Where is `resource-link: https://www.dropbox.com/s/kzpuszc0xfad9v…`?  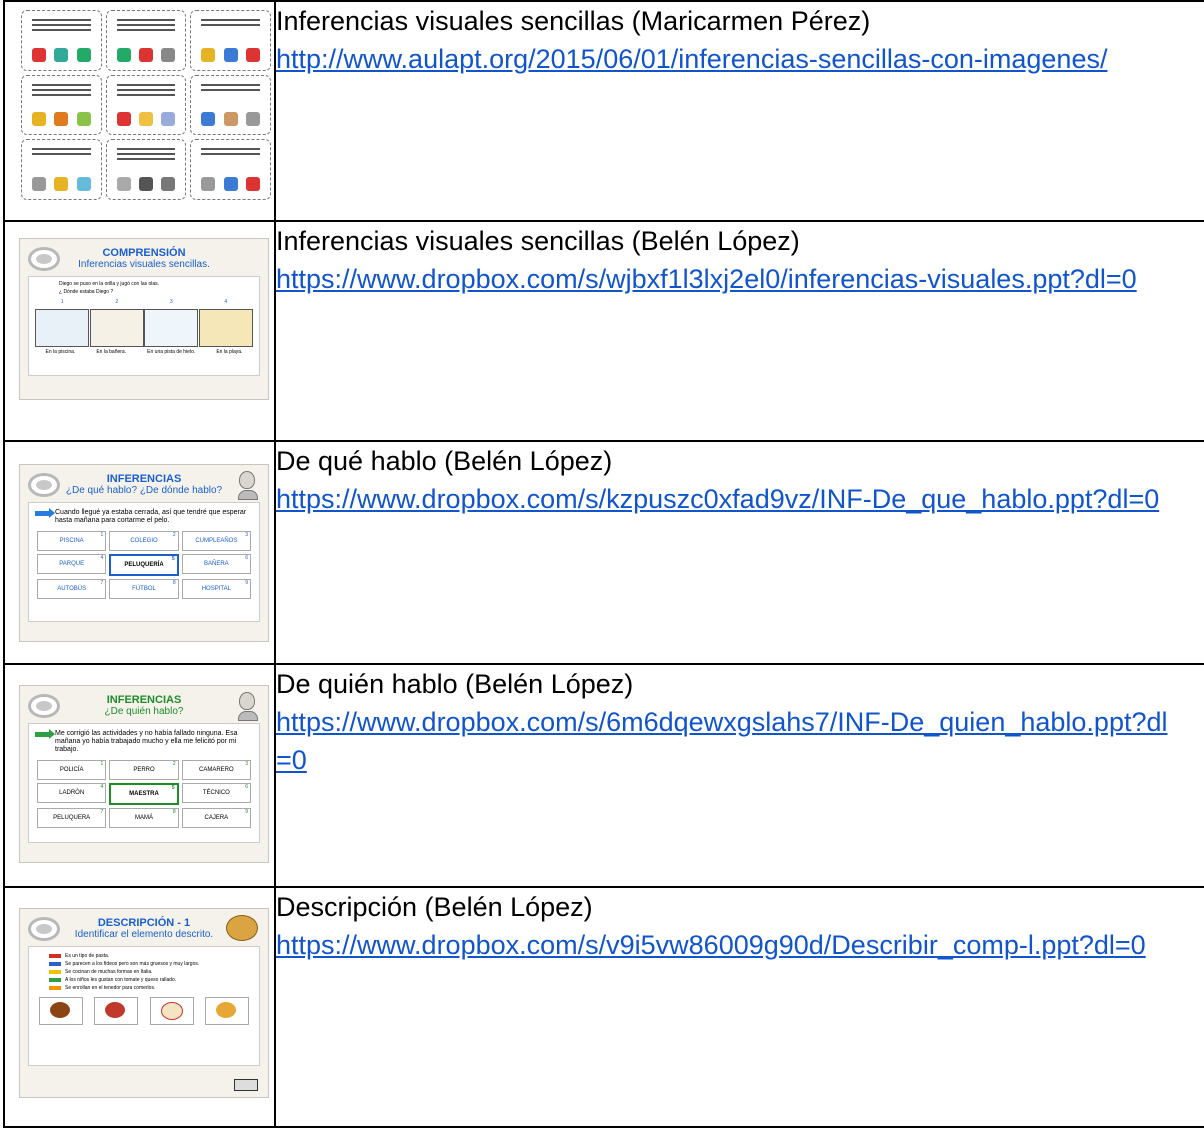
resource-link: https://www.dropbox.com/s/kzpuszc0xfad9v… is located at coordinates (723, 499).